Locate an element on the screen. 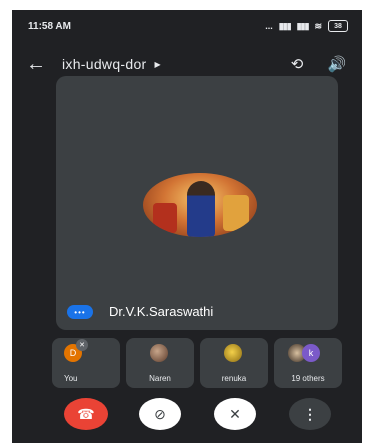  mic-off-icon: ✕ is located at coordinates (235, 413).